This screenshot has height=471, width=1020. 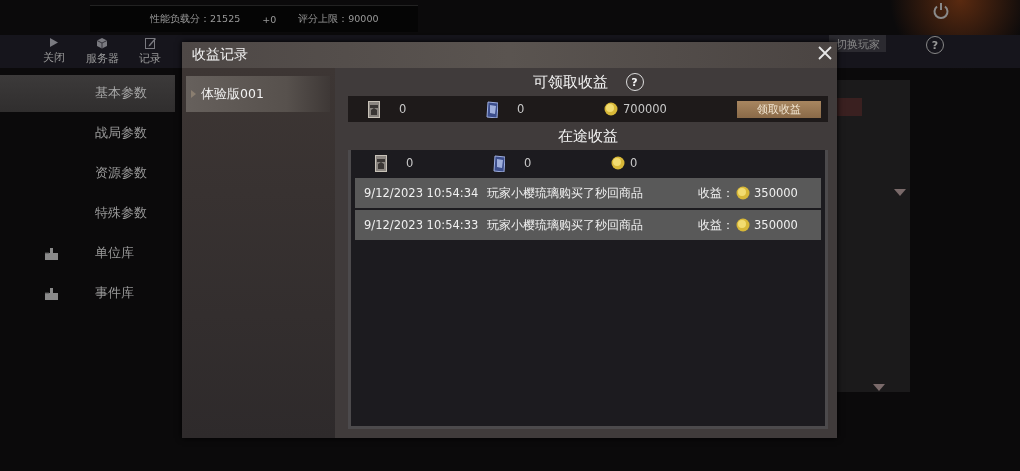 What do you see at coordinates (258, 94) in the screenshot?
I see `version-item: 体验版001` at bounding box center [258, 94].